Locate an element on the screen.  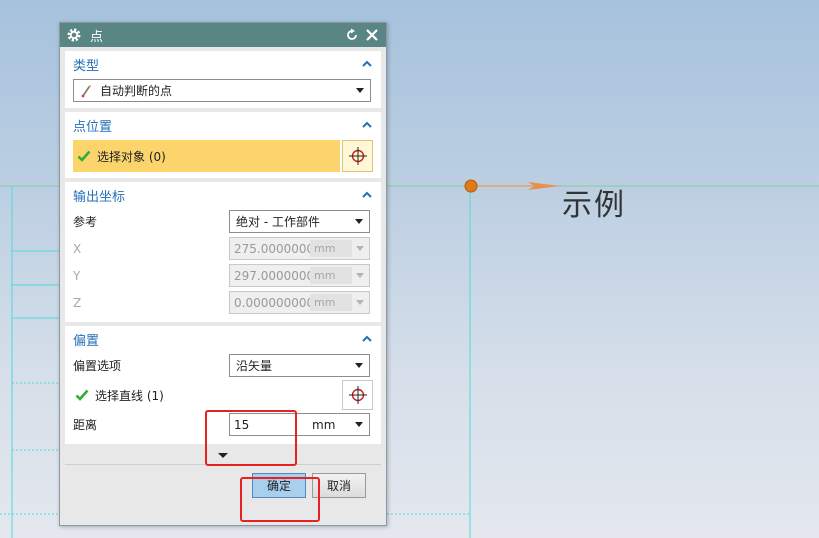
reference-row: 参考 绝对 - 工作部件 is located at coordinates (223, 221).